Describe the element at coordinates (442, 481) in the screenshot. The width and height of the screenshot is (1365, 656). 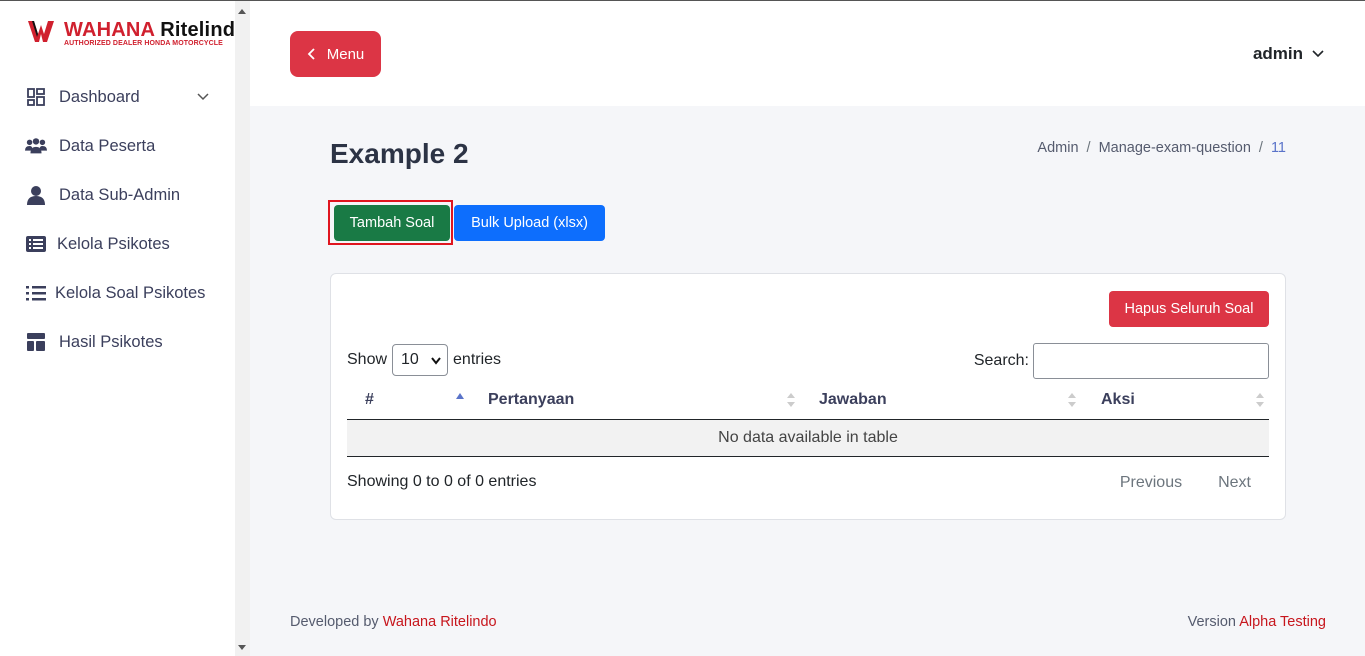
I see `table-info: Showing 0 to 0 of 0 entries` at that location.